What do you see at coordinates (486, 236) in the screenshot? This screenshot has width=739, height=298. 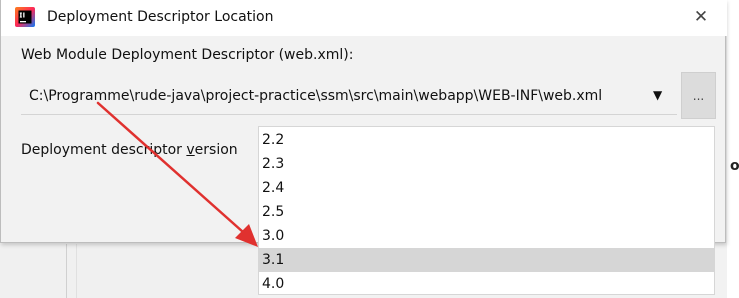 I see `version-option: 3.0` at bounding box center [486, 236].